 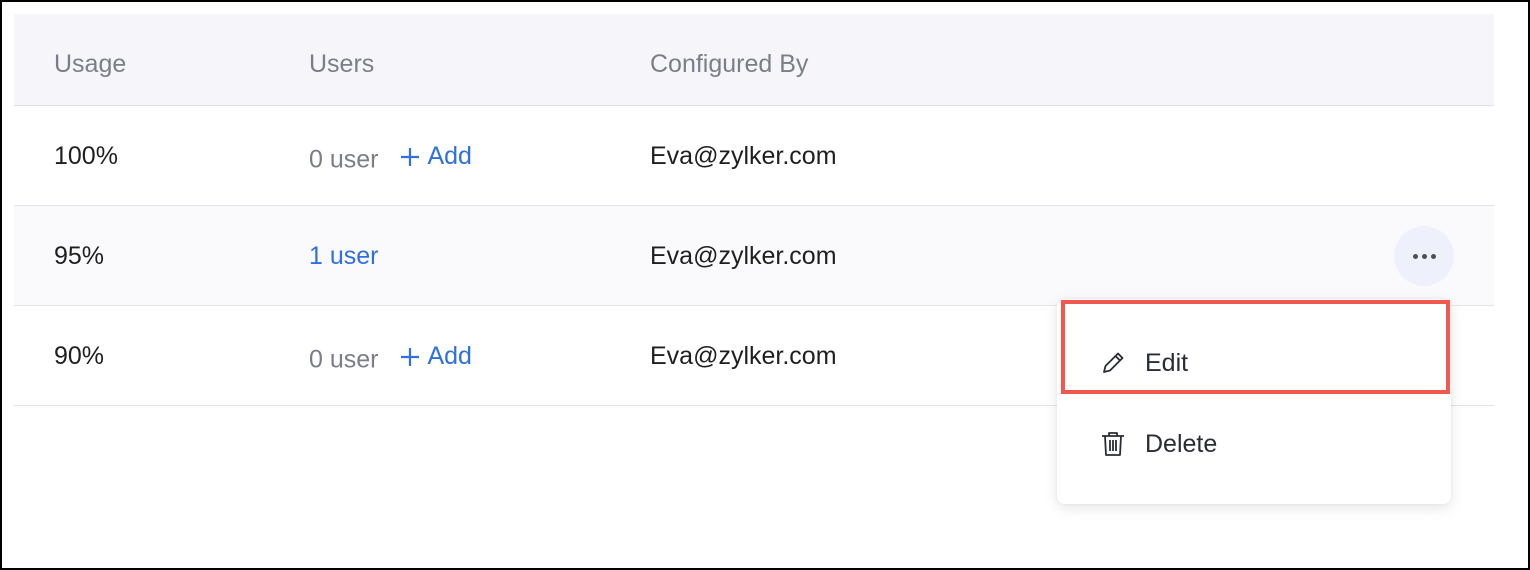 I want to click on more-horizontal-icon, so click(x=1424, y=256).